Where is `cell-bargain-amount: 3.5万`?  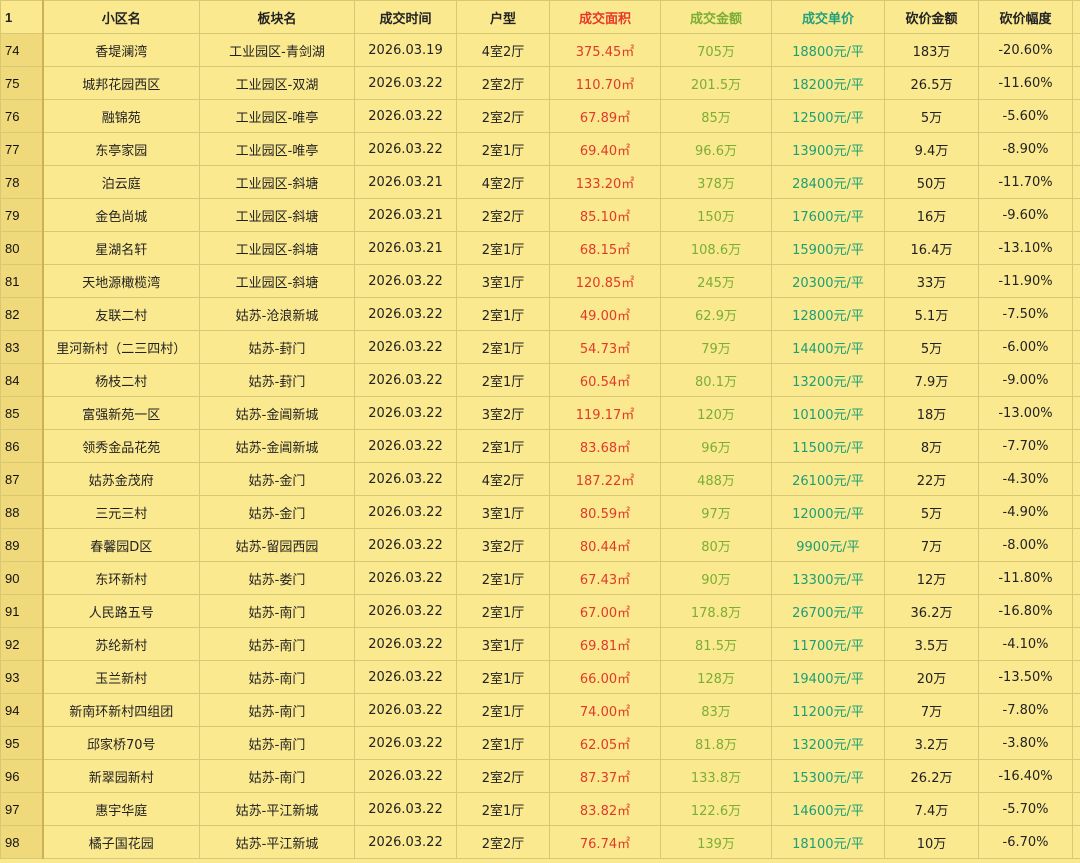
cell-bargain-amount: 3.5万 is located at coordinates (931, 644).